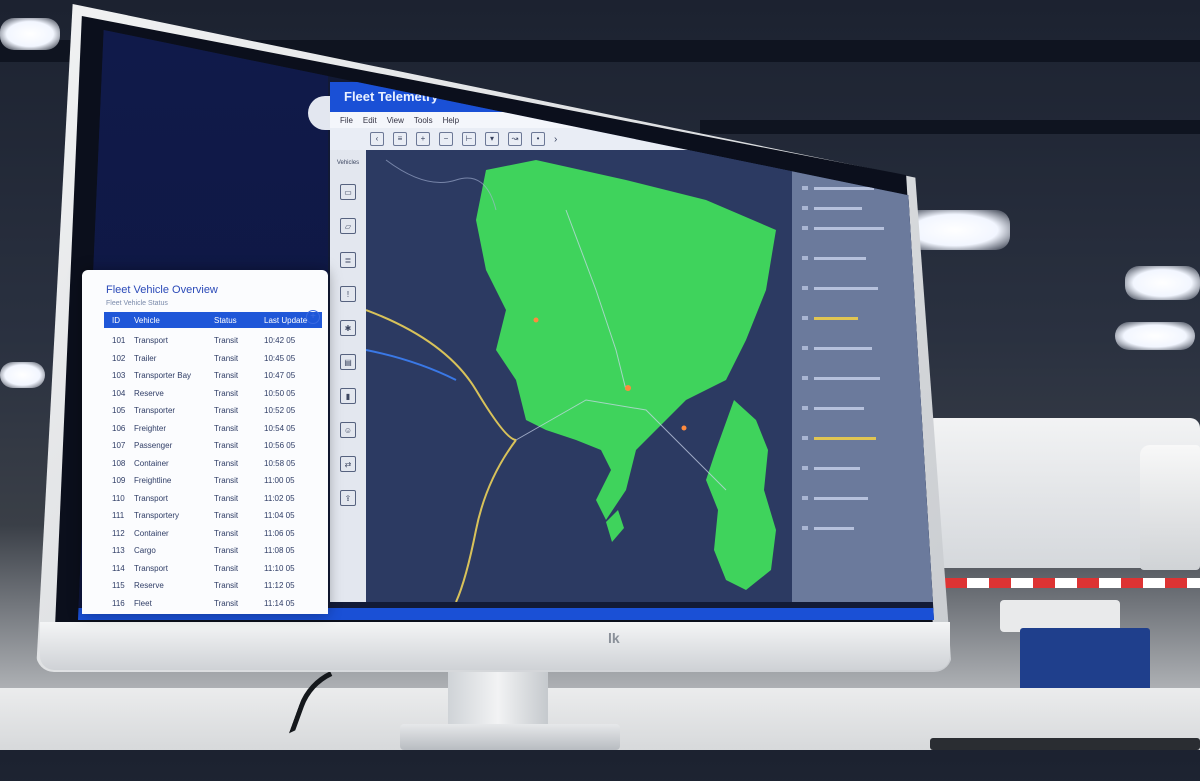 The width and height of the screenshot is (1200, 781). What do you see at coordinates (279, 550) in the screenshot?
I see `cell-last-update: 11:08 05` at bounding box center [279, 550].